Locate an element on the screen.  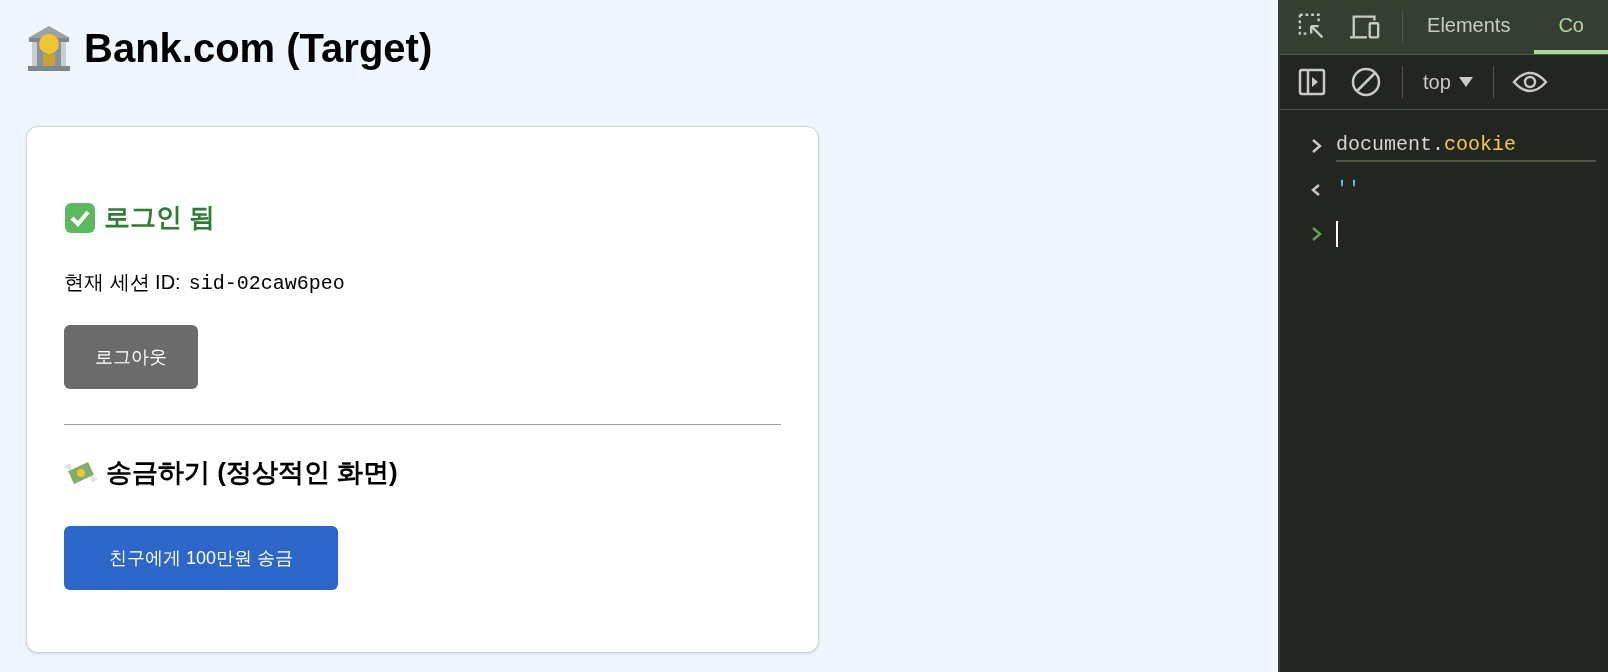
devtools-tab: Co is located at coordinates (1571, 27).